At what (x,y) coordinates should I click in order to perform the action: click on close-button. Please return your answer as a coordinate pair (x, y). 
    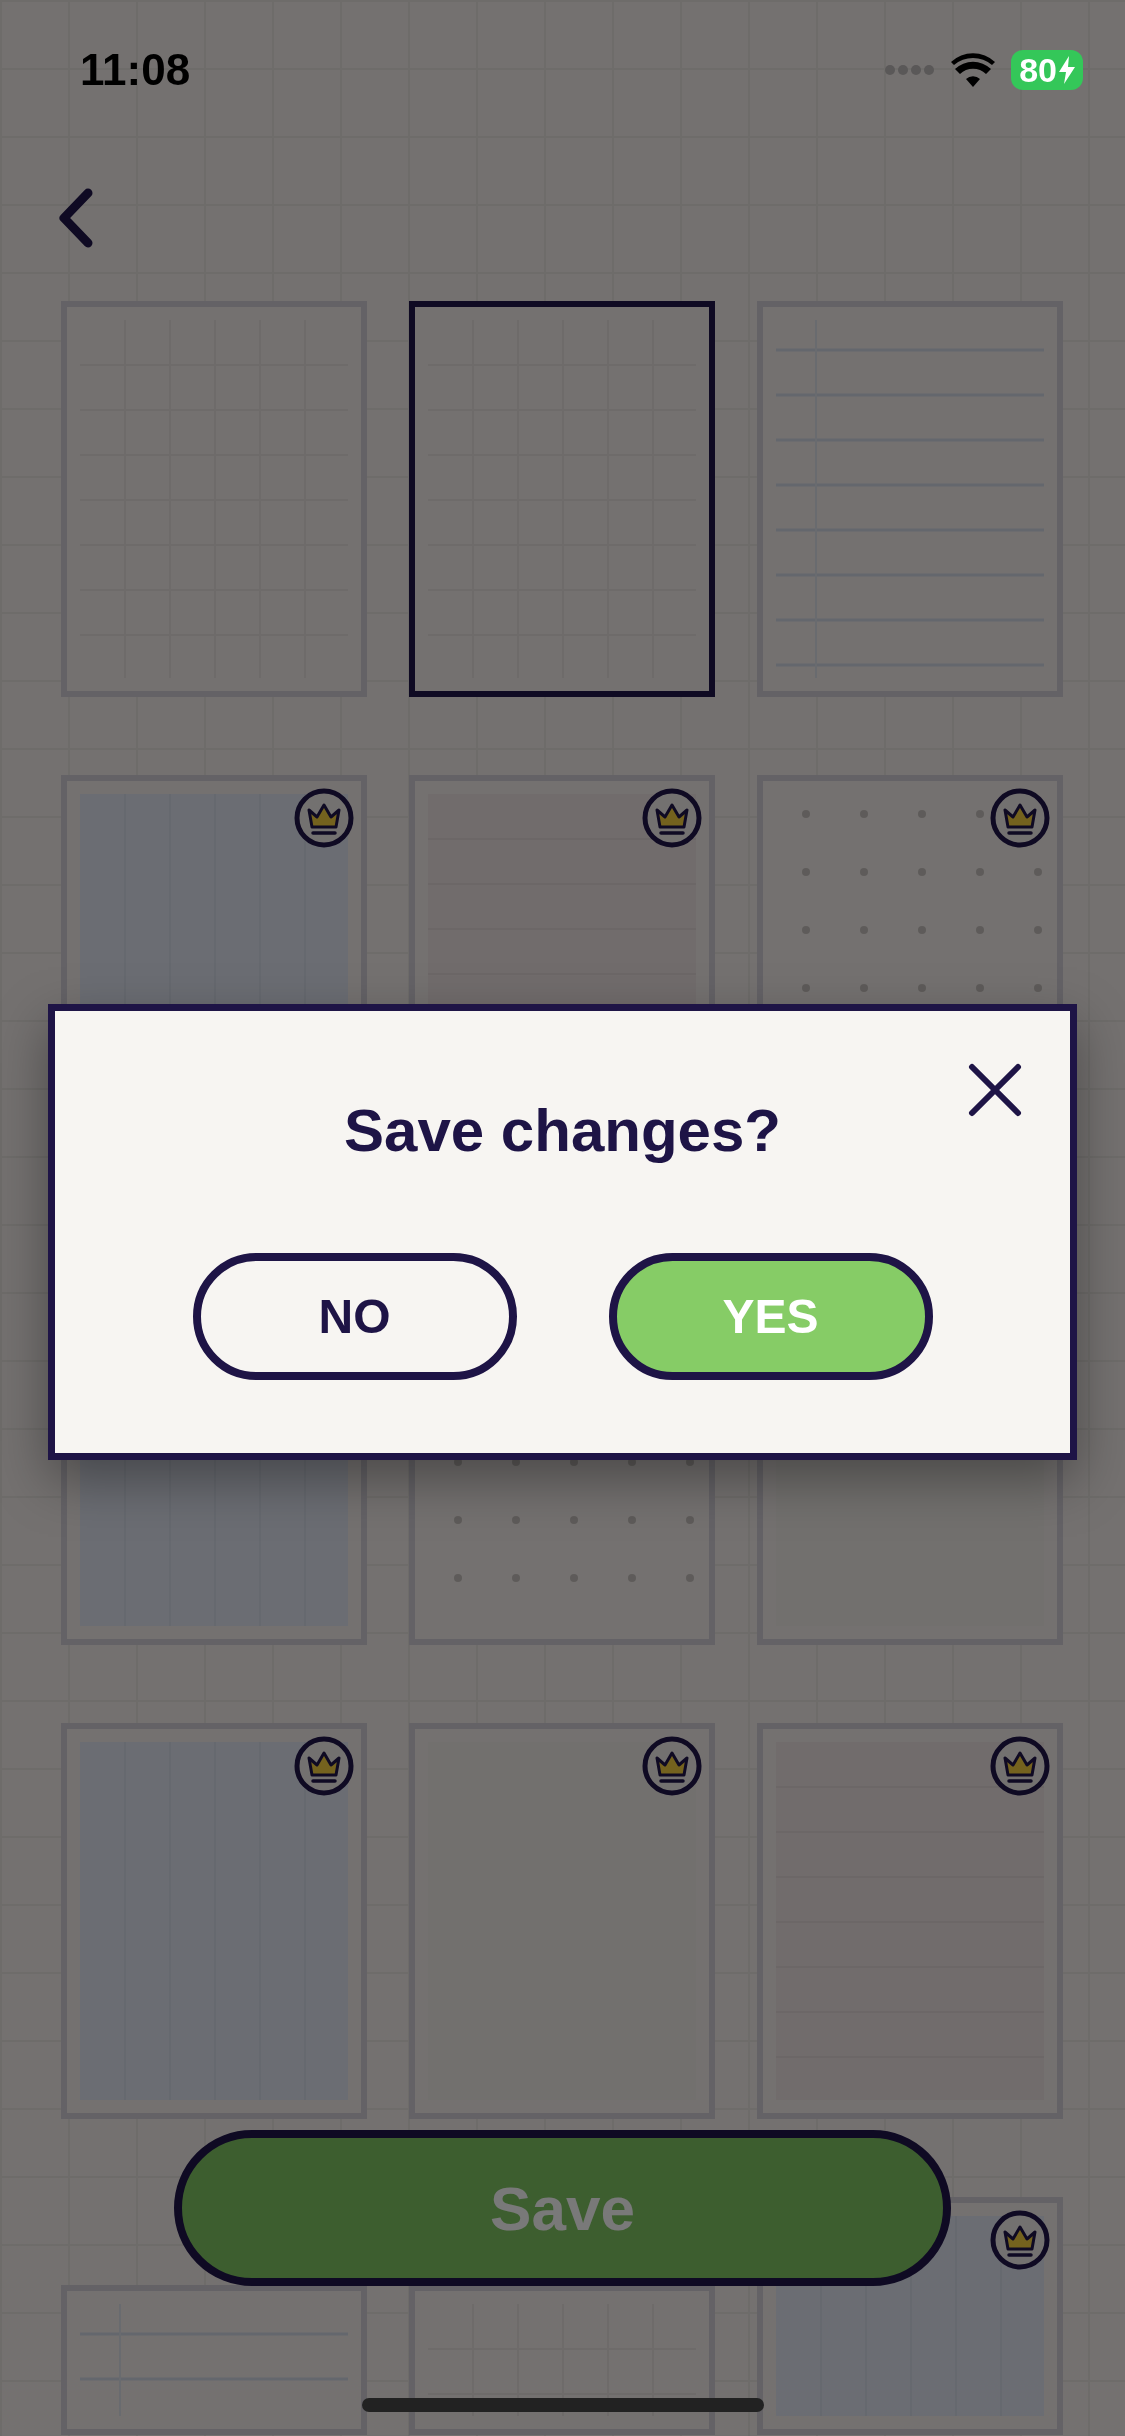
    Looking at the image, I should click on (995, 1090).